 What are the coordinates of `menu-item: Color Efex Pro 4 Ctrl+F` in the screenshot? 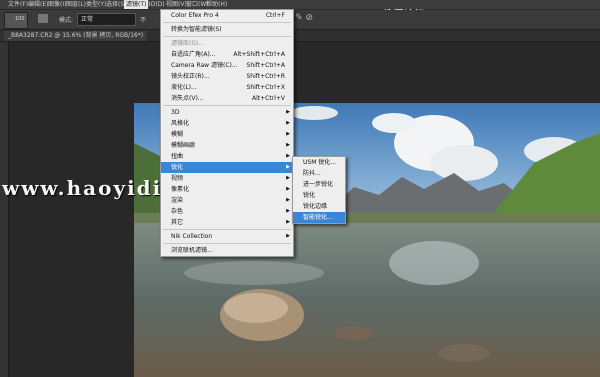 It's located at (227, 15).